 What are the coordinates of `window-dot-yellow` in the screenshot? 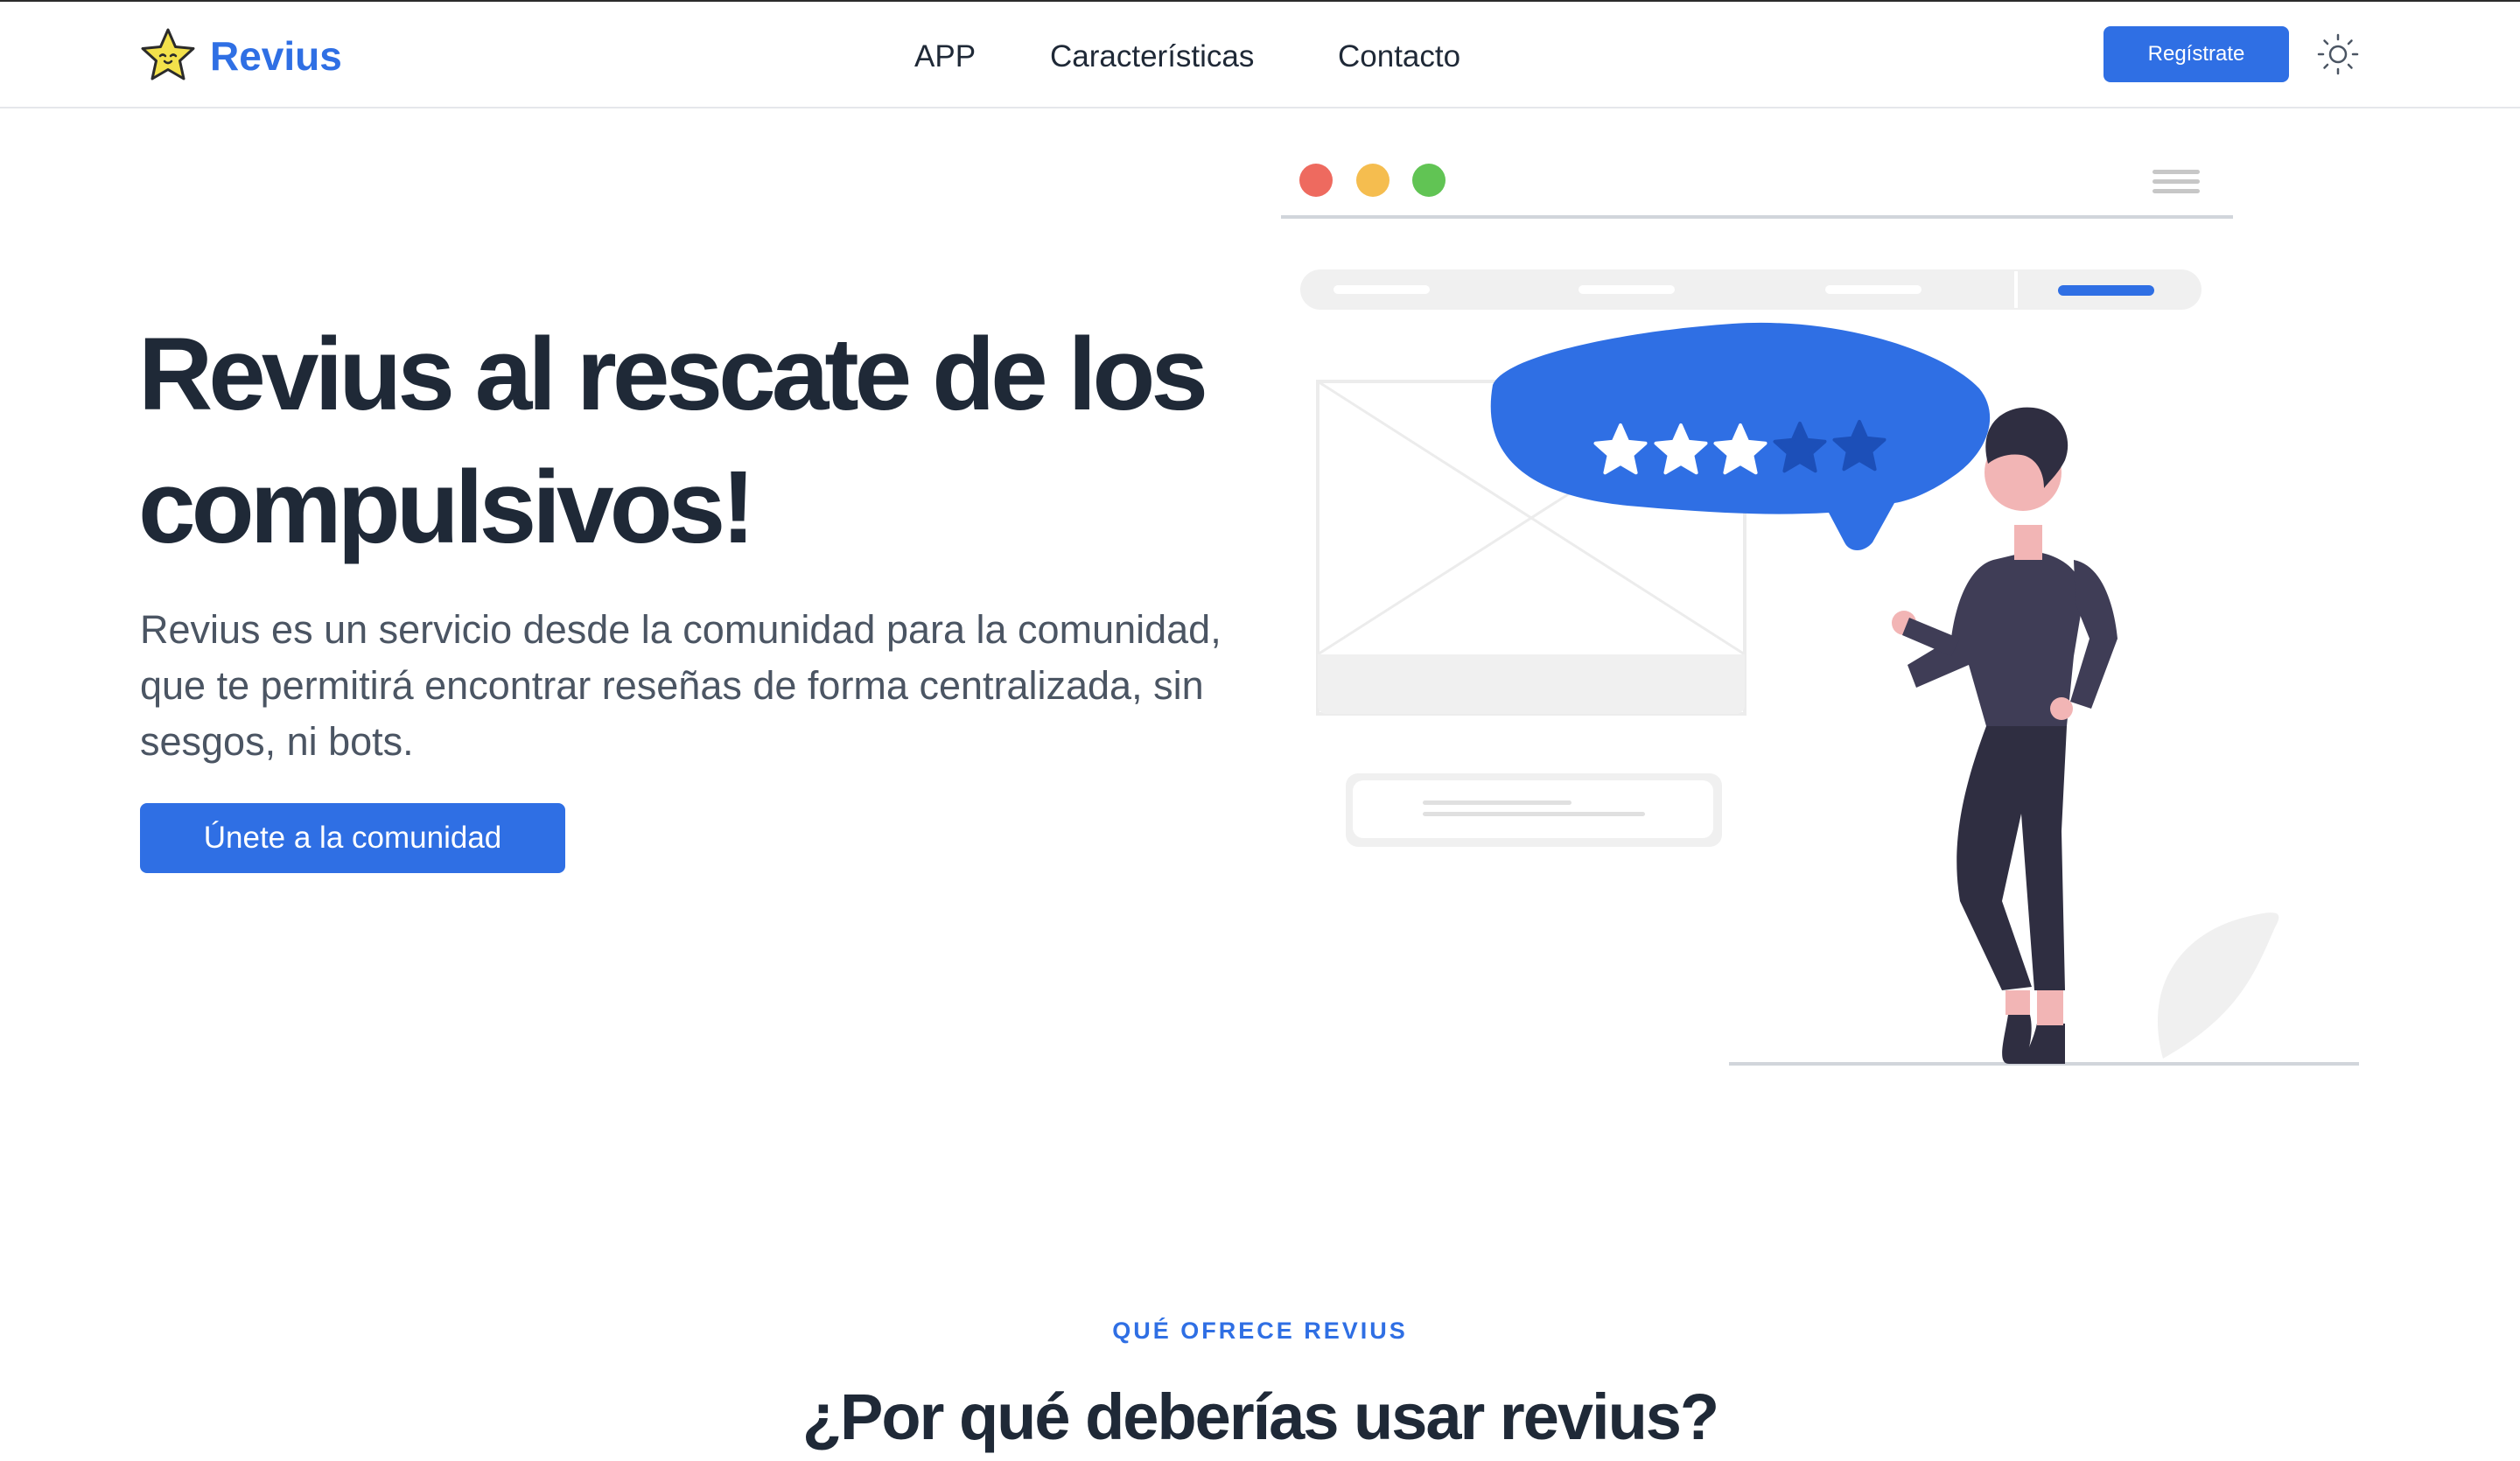 It's located at (1373, 180).